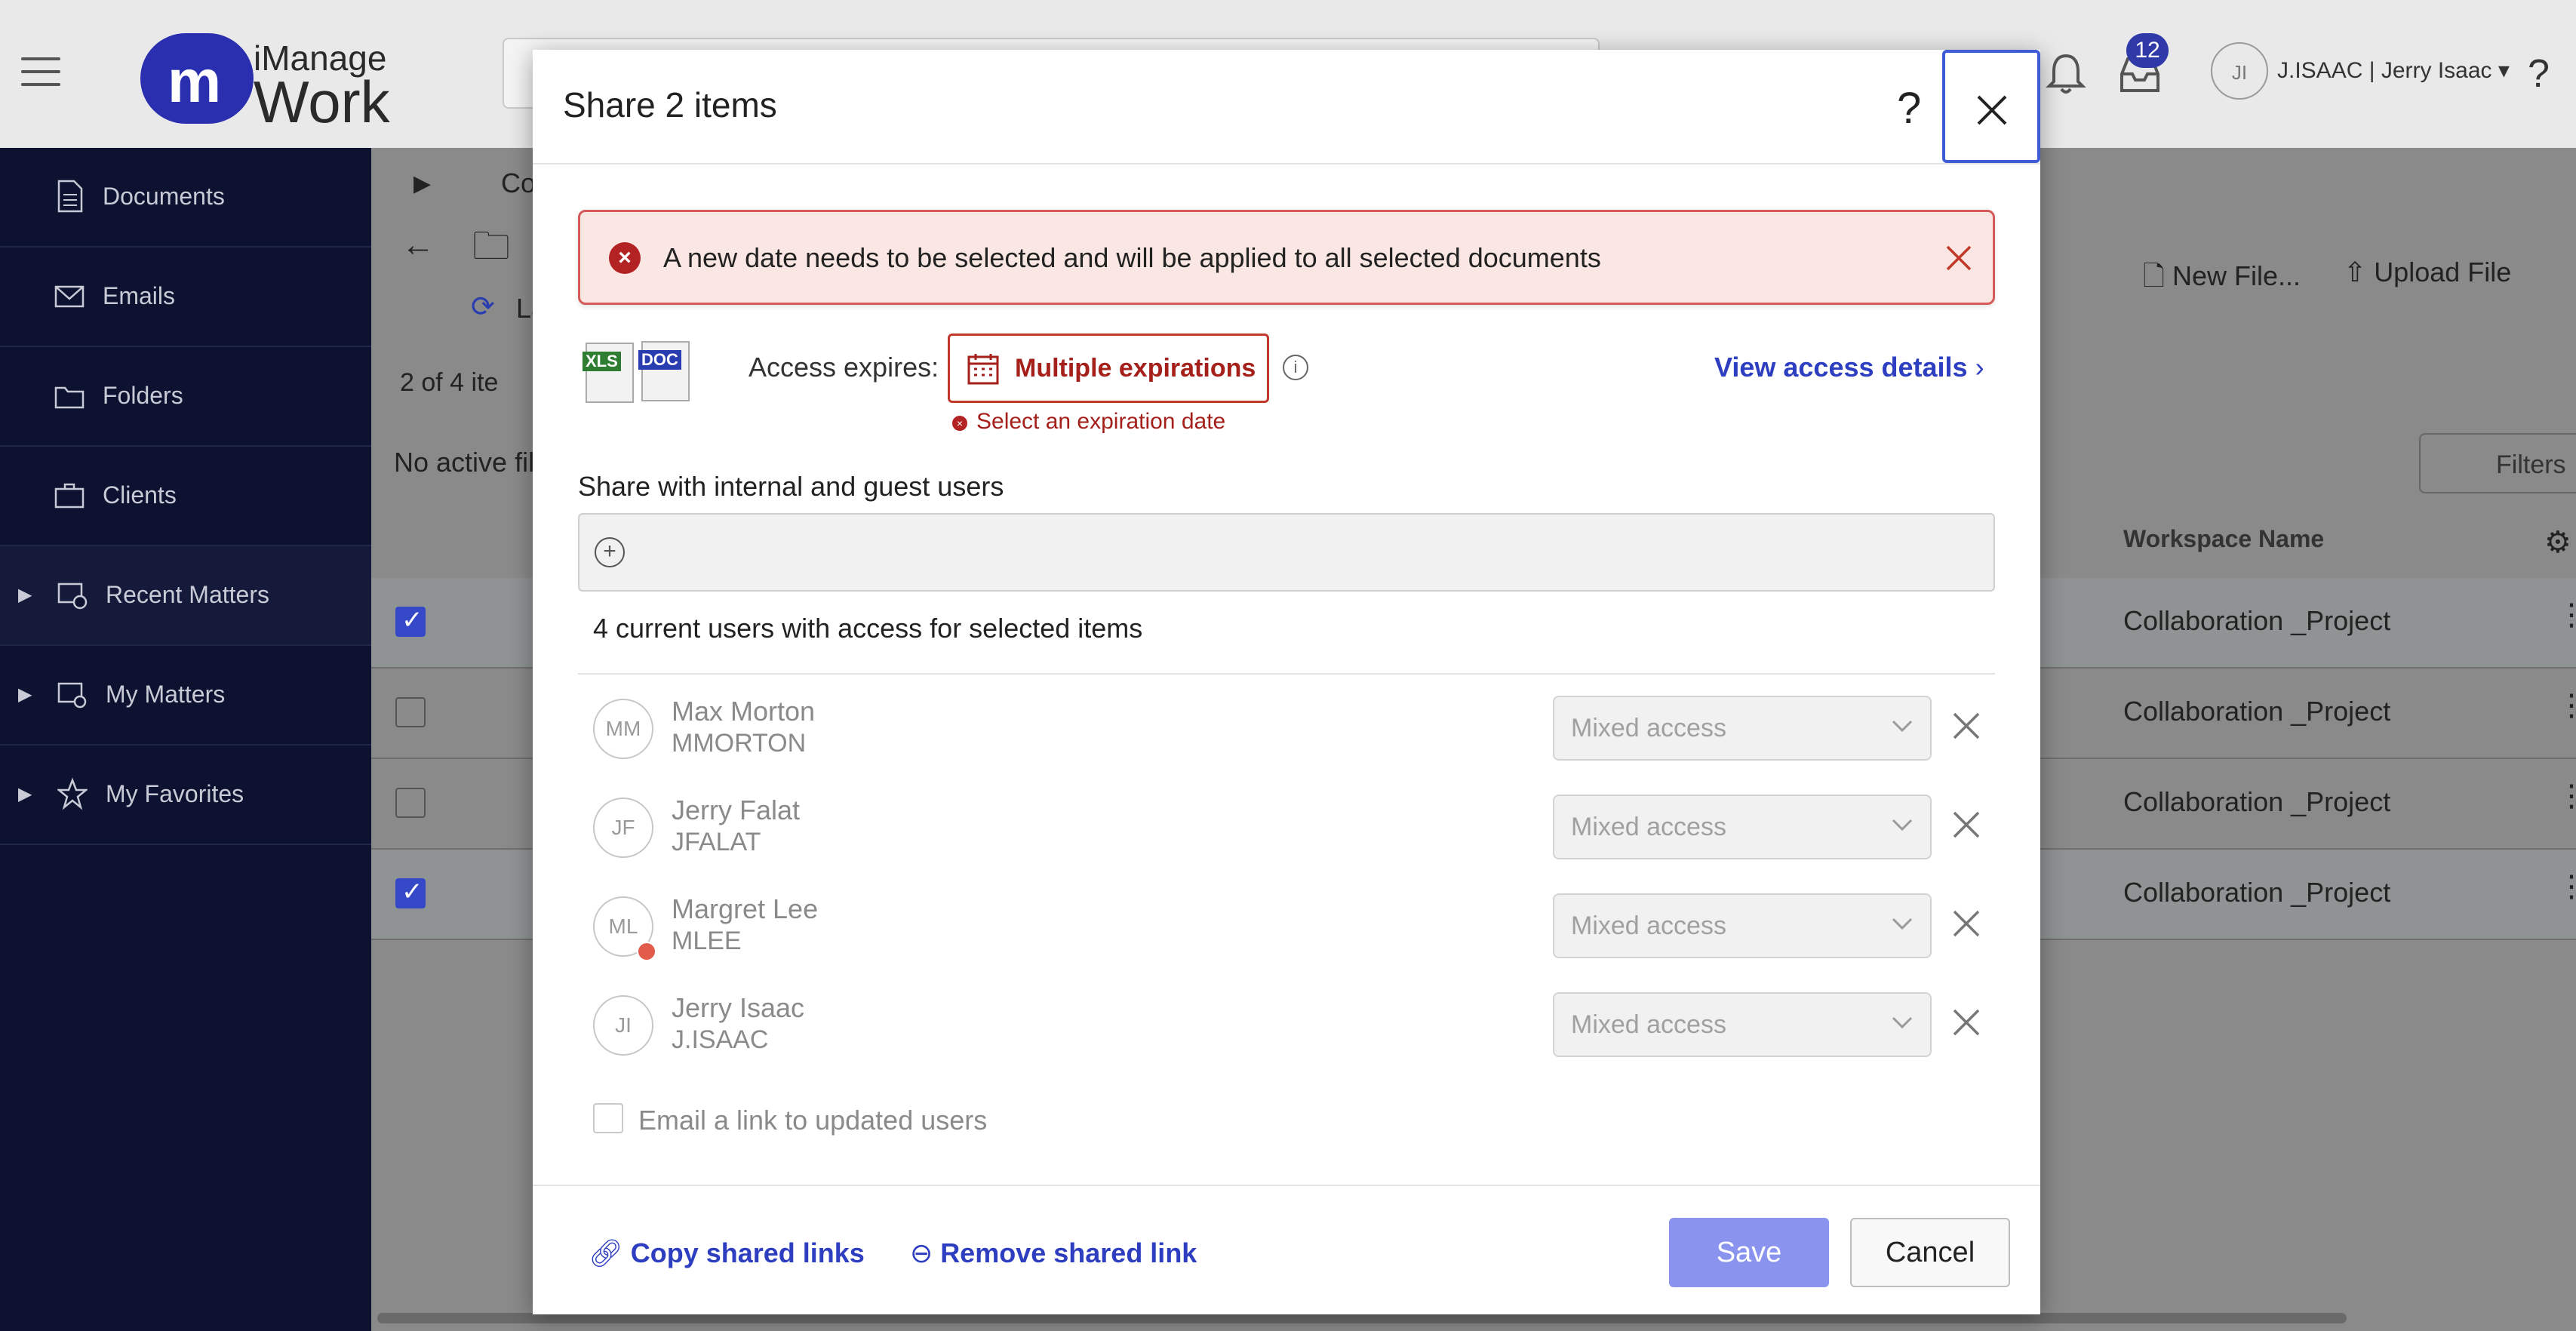 The width and height of the screenshot is (2576, 1331). I want to click on user-row: ML Margret Lee MLEE Mixed access, so click(1295, 926).